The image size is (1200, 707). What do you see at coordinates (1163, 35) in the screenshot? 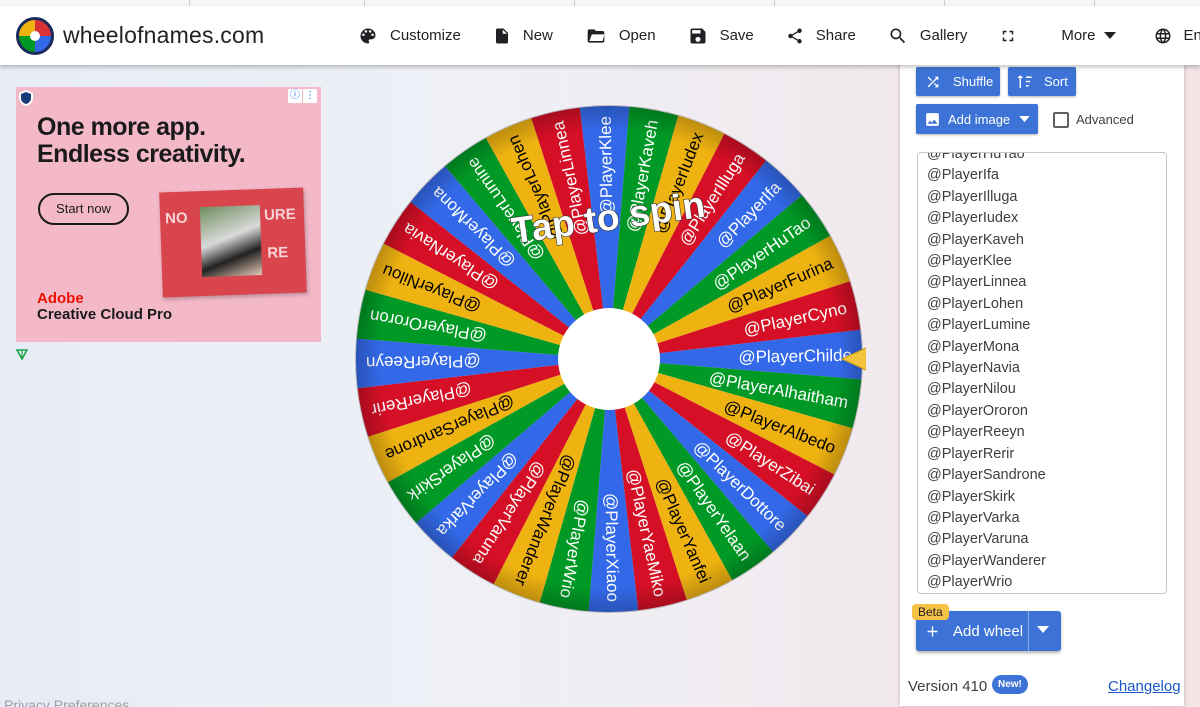
I see `globe-icon` at bounding box center [1163, 35].